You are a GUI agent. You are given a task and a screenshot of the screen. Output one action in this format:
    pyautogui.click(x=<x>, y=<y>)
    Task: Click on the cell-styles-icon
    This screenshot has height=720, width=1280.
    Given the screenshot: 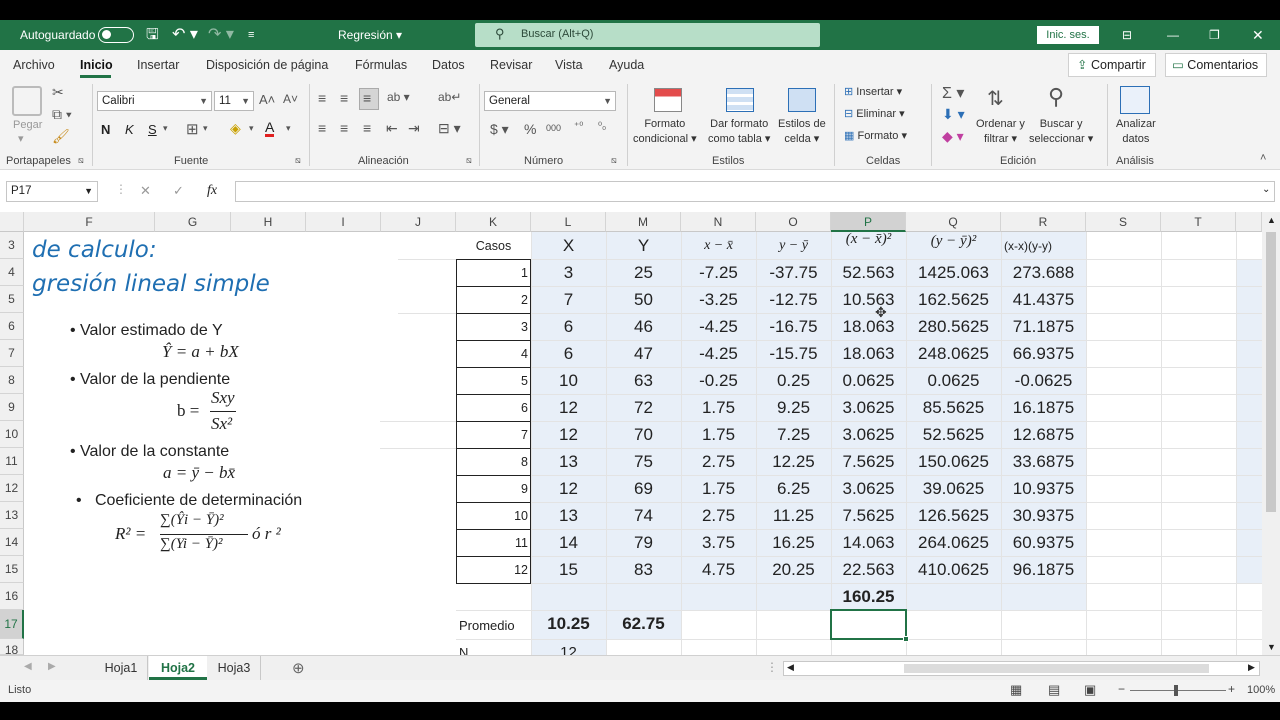 What is the action you would take?
    pyautogui.click(x=802, y=100)
    